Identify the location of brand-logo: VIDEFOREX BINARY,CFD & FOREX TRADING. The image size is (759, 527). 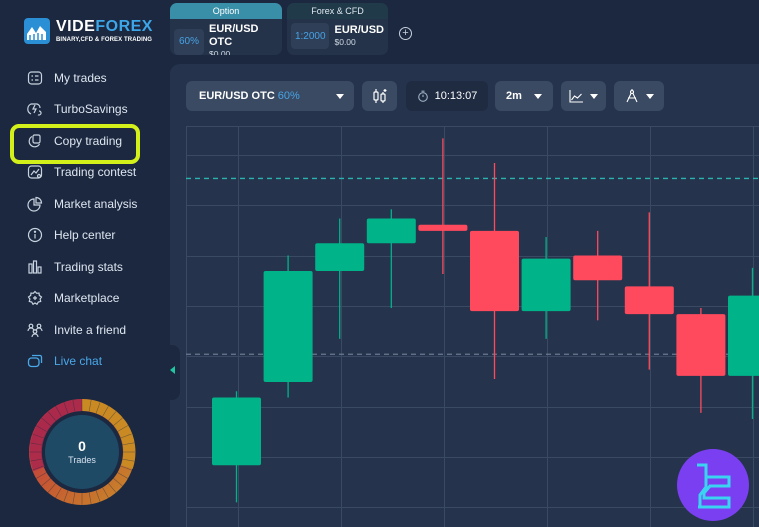
(88, 31).